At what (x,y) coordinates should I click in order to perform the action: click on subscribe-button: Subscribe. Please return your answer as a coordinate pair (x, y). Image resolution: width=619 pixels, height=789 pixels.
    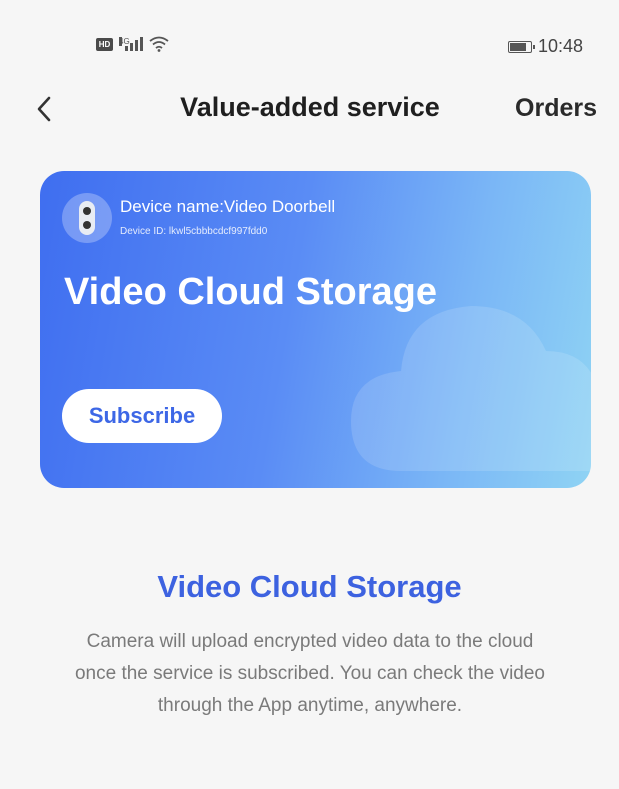
    Looking at the image, I should click on (142, 416).